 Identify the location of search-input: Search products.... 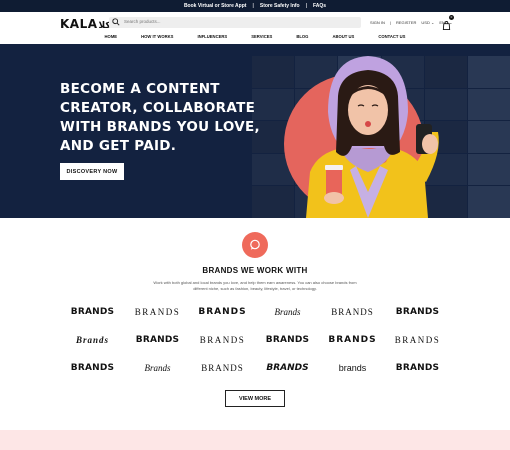
(142, 21).